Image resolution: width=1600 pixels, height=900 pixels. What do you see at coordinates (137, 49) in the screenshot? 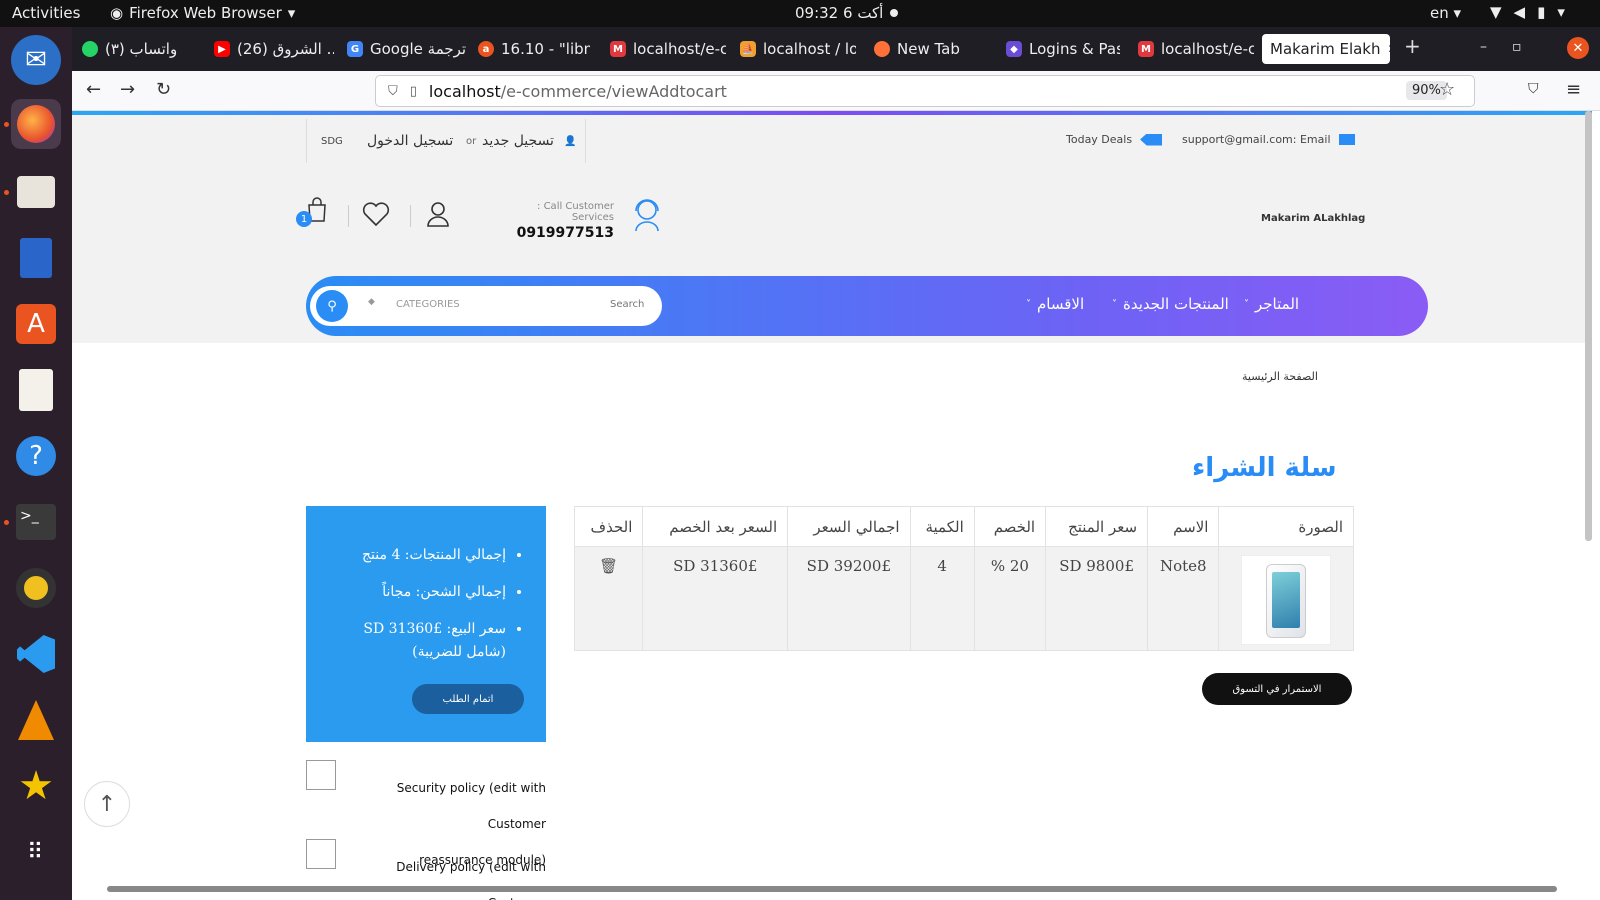
I see `tab-whatsapp: واتساب (٣)` at bounding box center [137, 49].